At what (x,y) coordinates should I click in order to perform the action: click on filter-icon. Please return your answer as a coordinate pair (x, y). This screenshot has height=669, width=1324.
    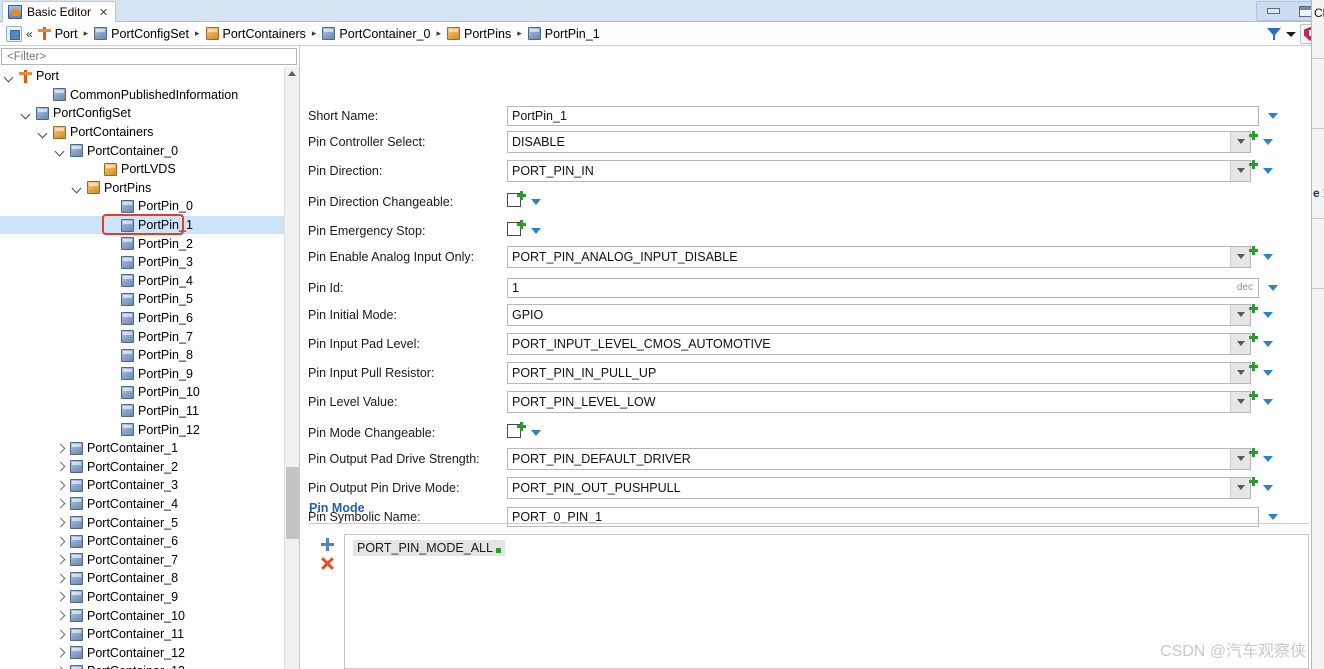
    Looking at the image, I should click on (1274, 34).